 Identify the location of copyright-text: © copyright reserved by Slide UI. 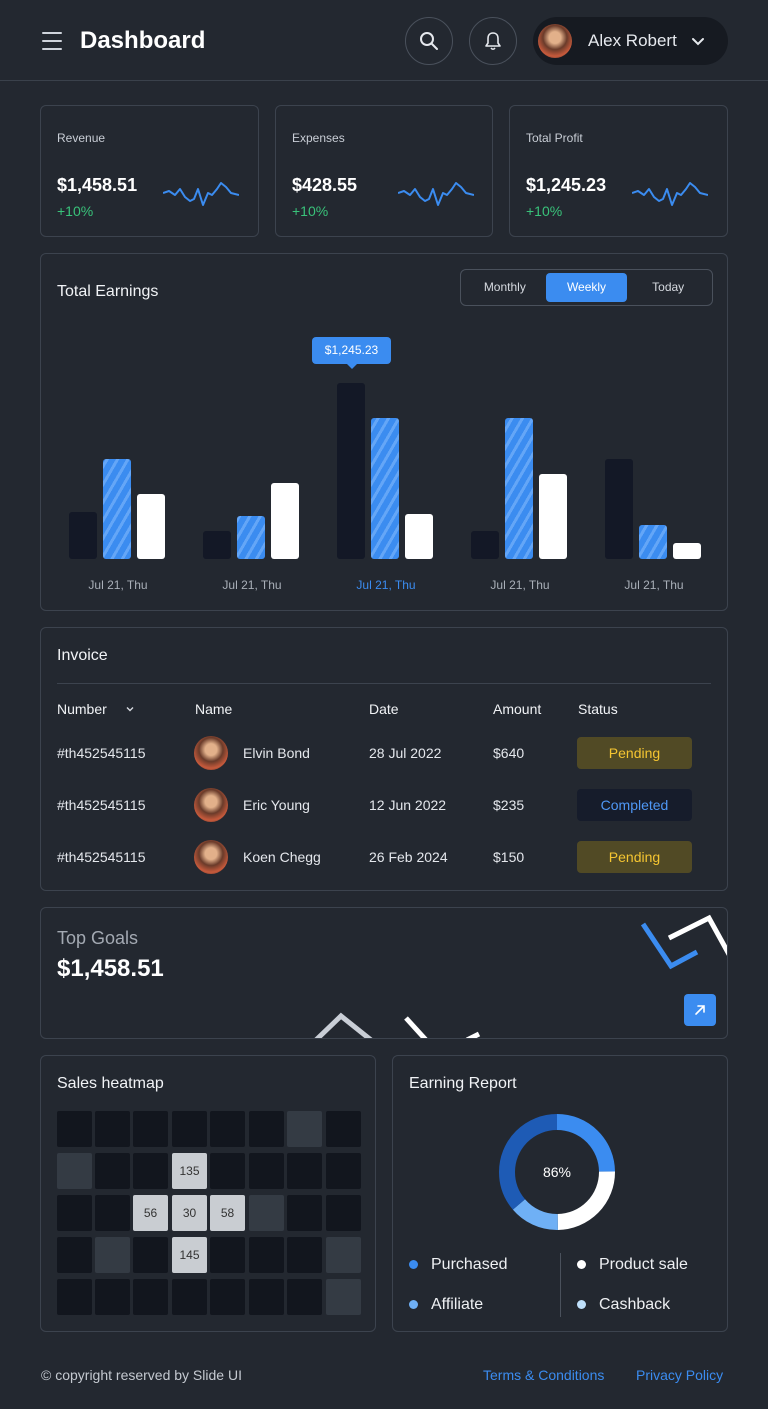
(141, 1375).